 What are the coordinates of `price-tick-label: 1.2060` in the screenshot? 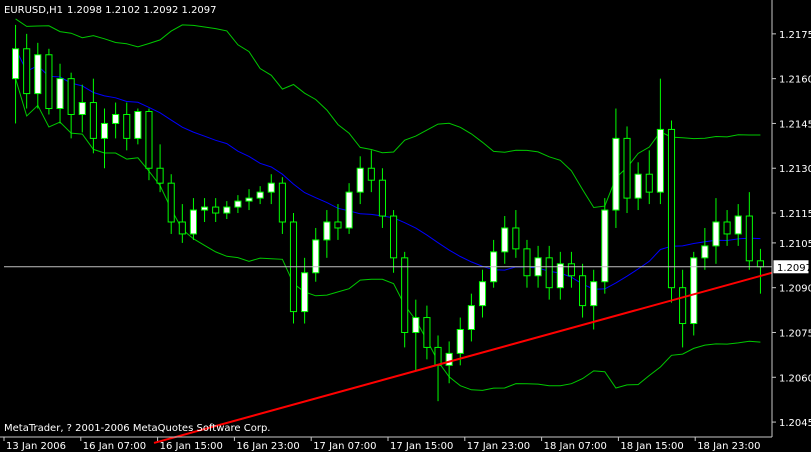 It's located at (795, 378).